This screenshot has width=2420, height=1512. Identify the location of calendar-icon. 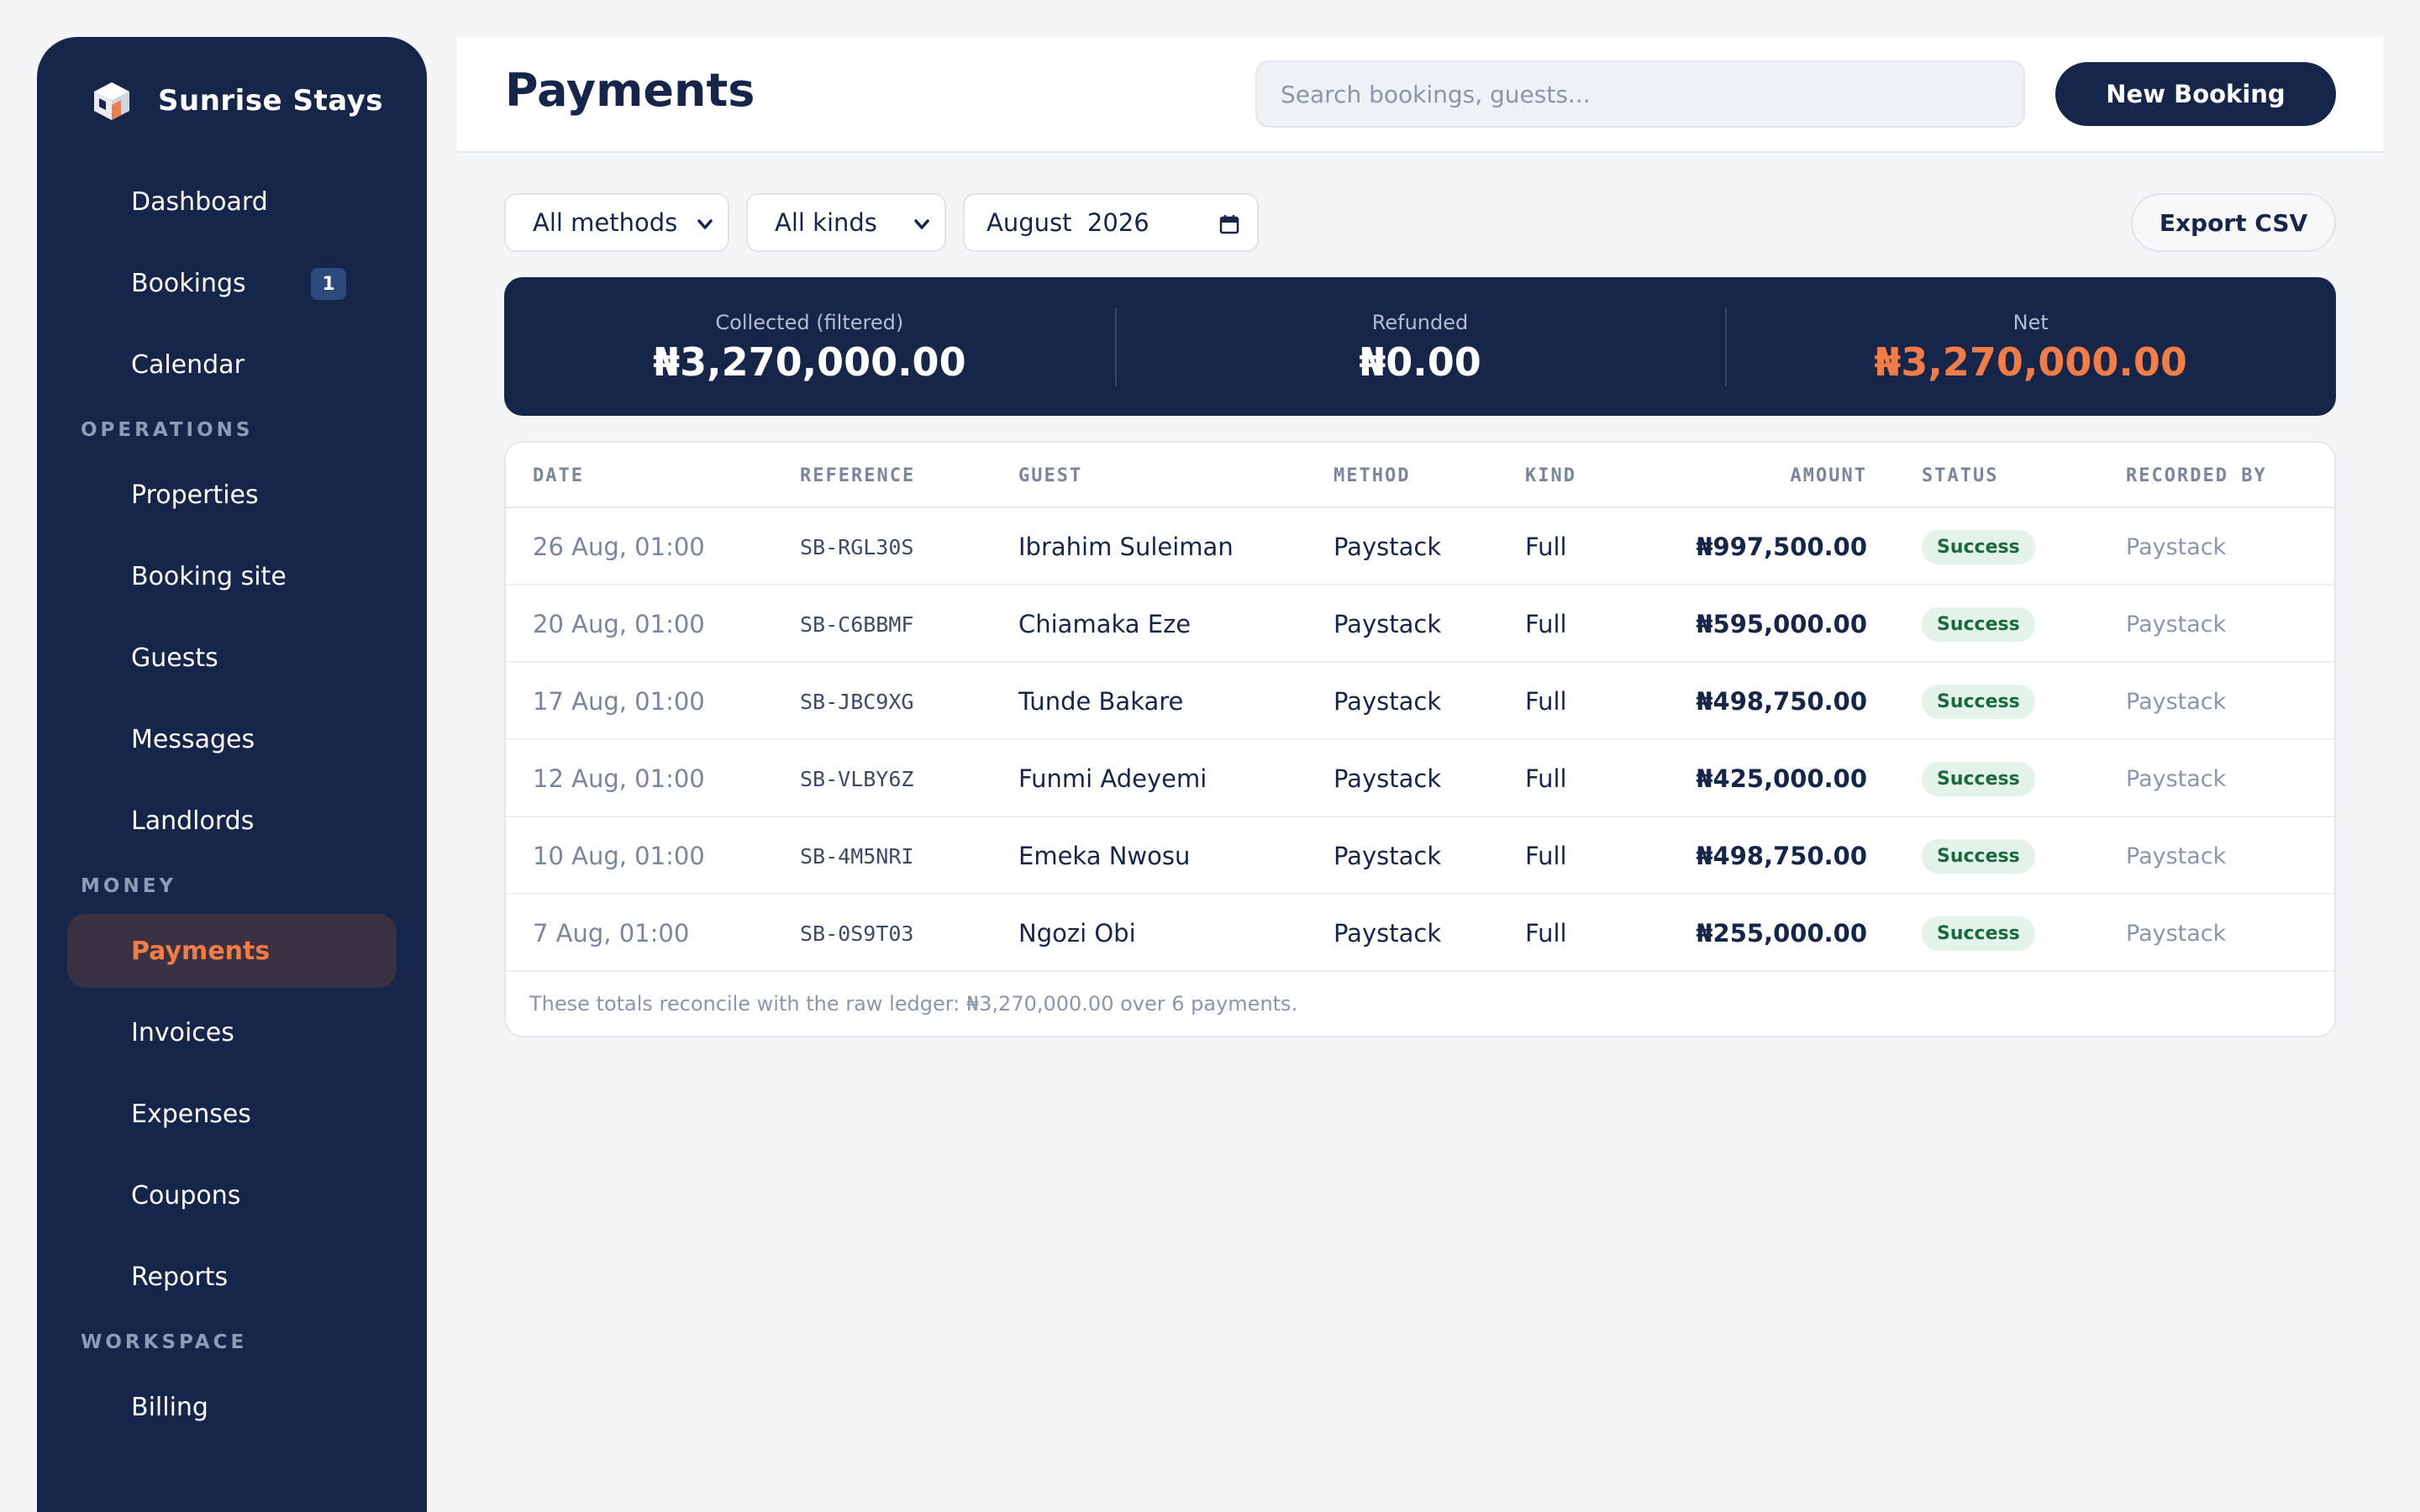
(1229, 224).